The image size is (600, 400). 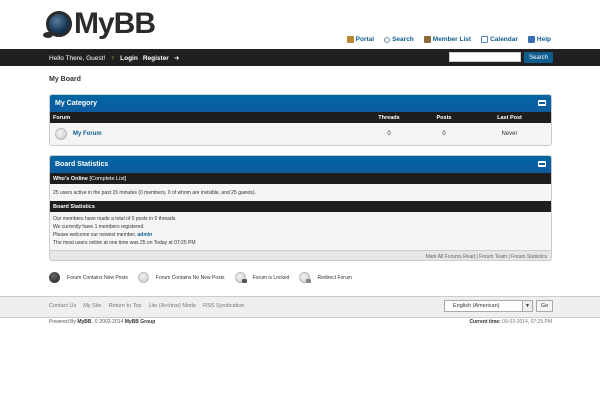 What do you see at coordinates (399, 39) in the screenshot?
I see `search-link: Search` at bounding box center [399, 39].